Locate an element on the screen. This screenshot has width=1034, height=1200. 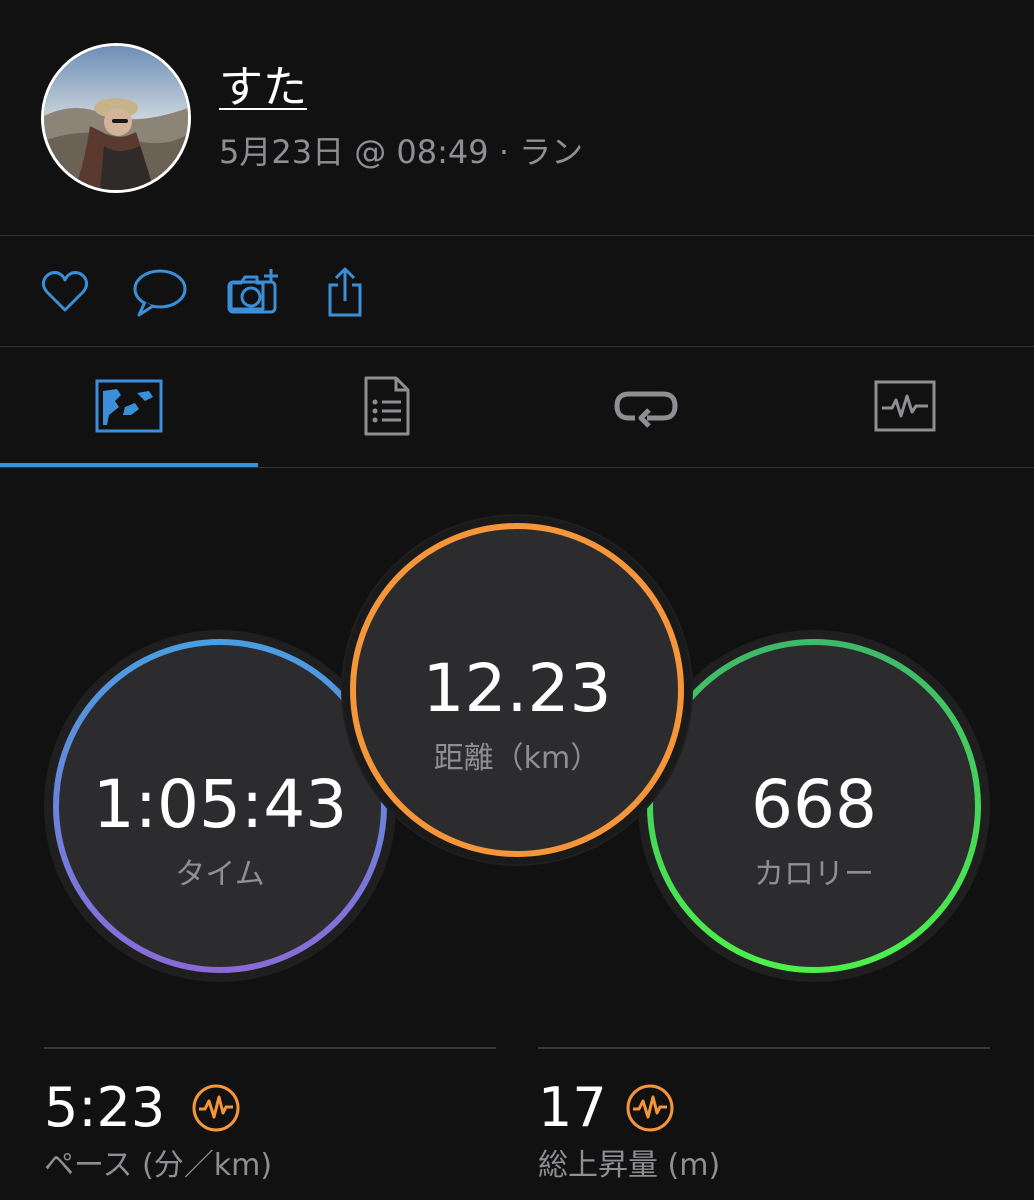
activity-tabs is located at coordinates (517, 407).